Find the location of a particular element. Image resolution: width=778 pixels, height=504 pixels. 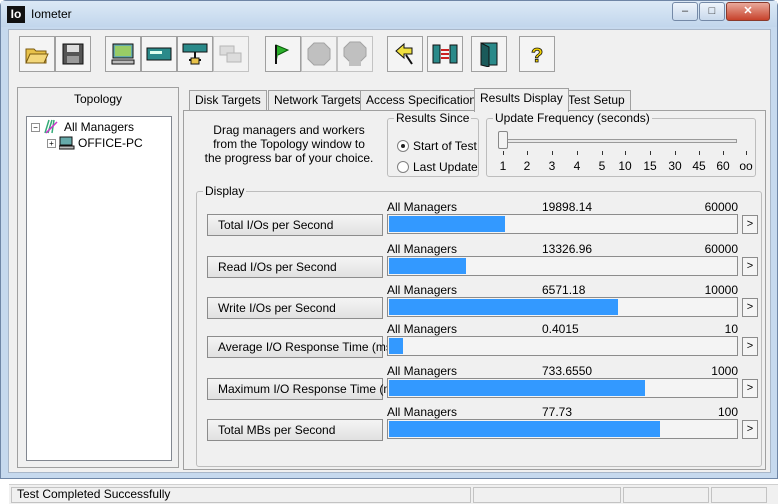

about-button: ? is located at coordinates (537, 54).